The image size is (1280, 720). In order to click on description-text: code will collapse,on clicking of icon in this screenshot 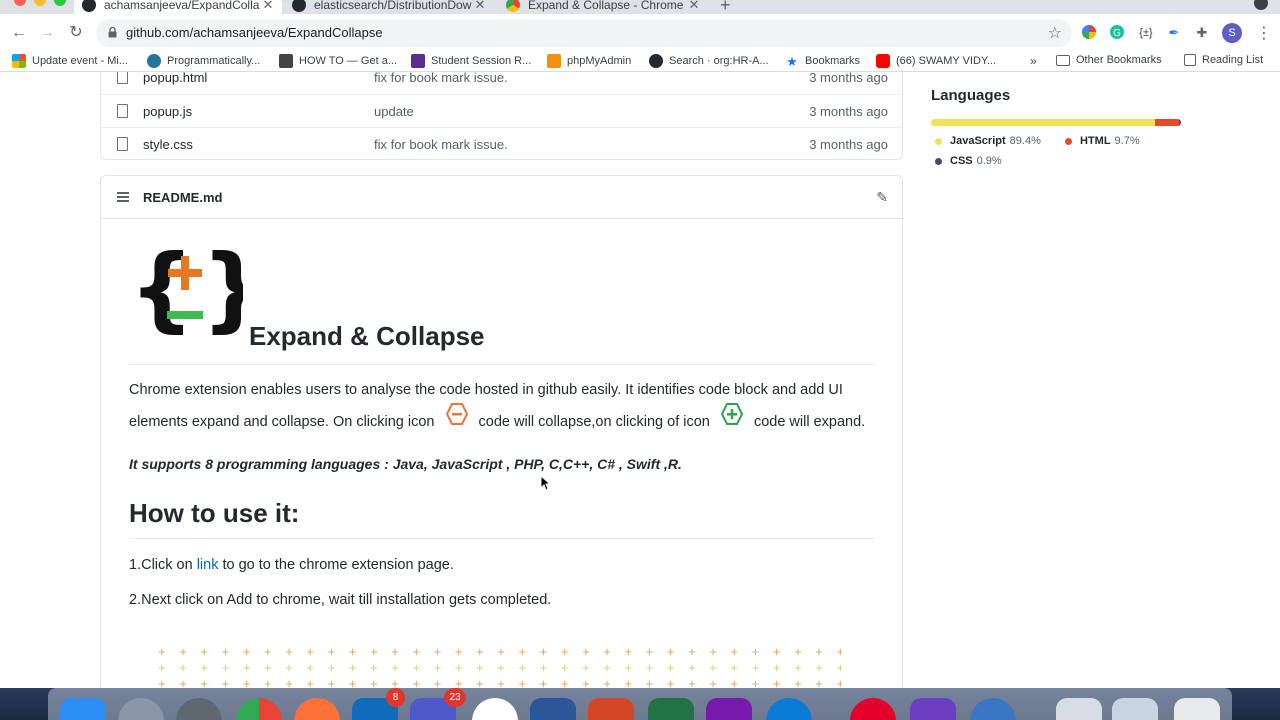, I will do `click(594, 421)`.